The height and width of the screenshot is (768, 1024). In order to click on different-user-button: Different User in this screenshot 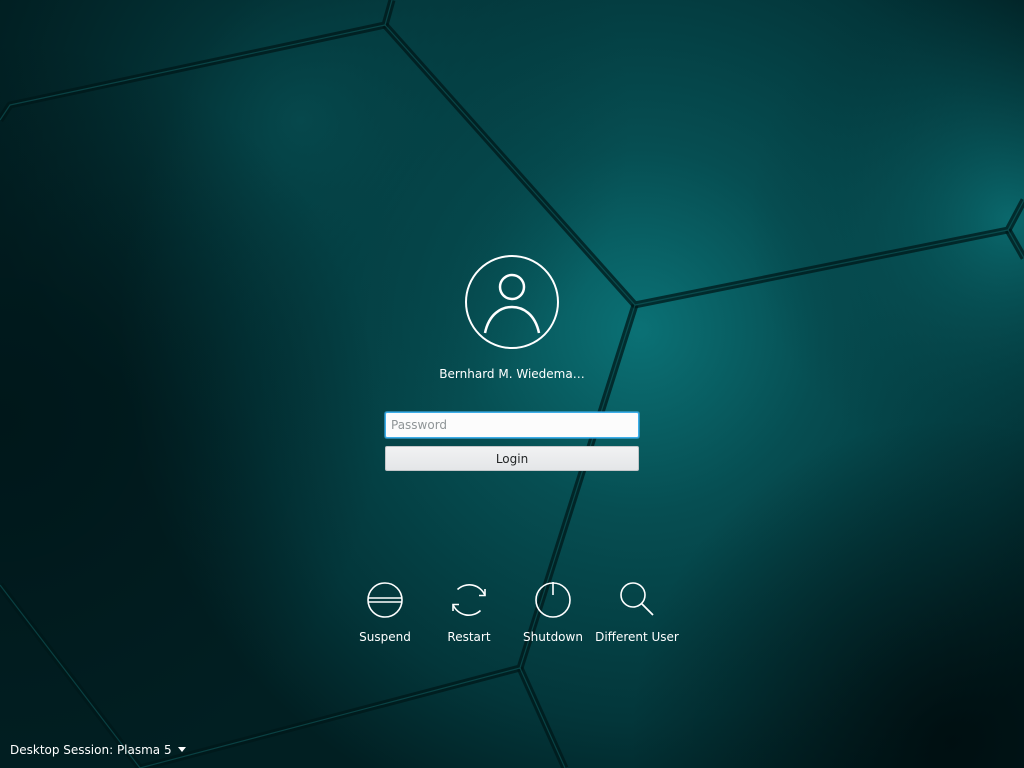, I will do `click(637, 612)`.